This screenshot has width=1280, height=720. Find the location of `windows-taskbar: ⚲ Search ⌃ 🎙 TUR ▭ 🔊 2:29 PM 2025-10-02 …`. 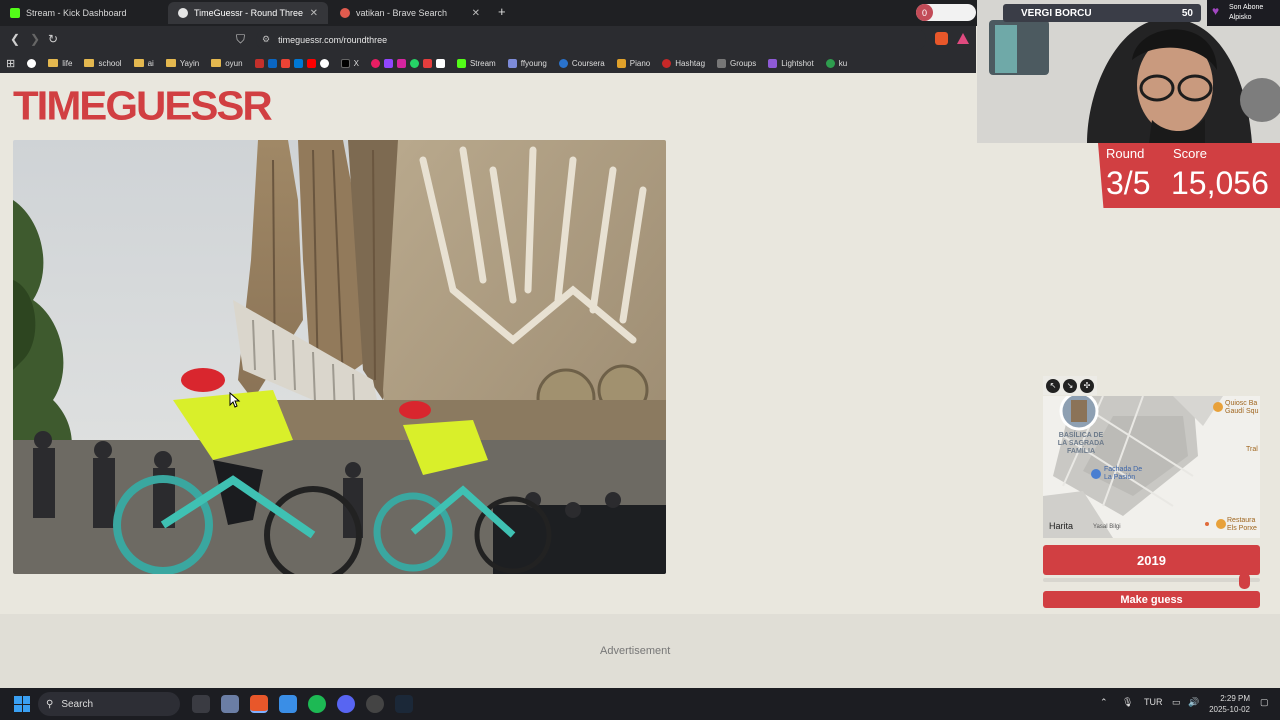

windows-taskbar: ⚲ Search ⌃ 🎙 TUR ▭ 🔊 2:29 PM 2025-10-02 … is located at coordinates (640, 704).